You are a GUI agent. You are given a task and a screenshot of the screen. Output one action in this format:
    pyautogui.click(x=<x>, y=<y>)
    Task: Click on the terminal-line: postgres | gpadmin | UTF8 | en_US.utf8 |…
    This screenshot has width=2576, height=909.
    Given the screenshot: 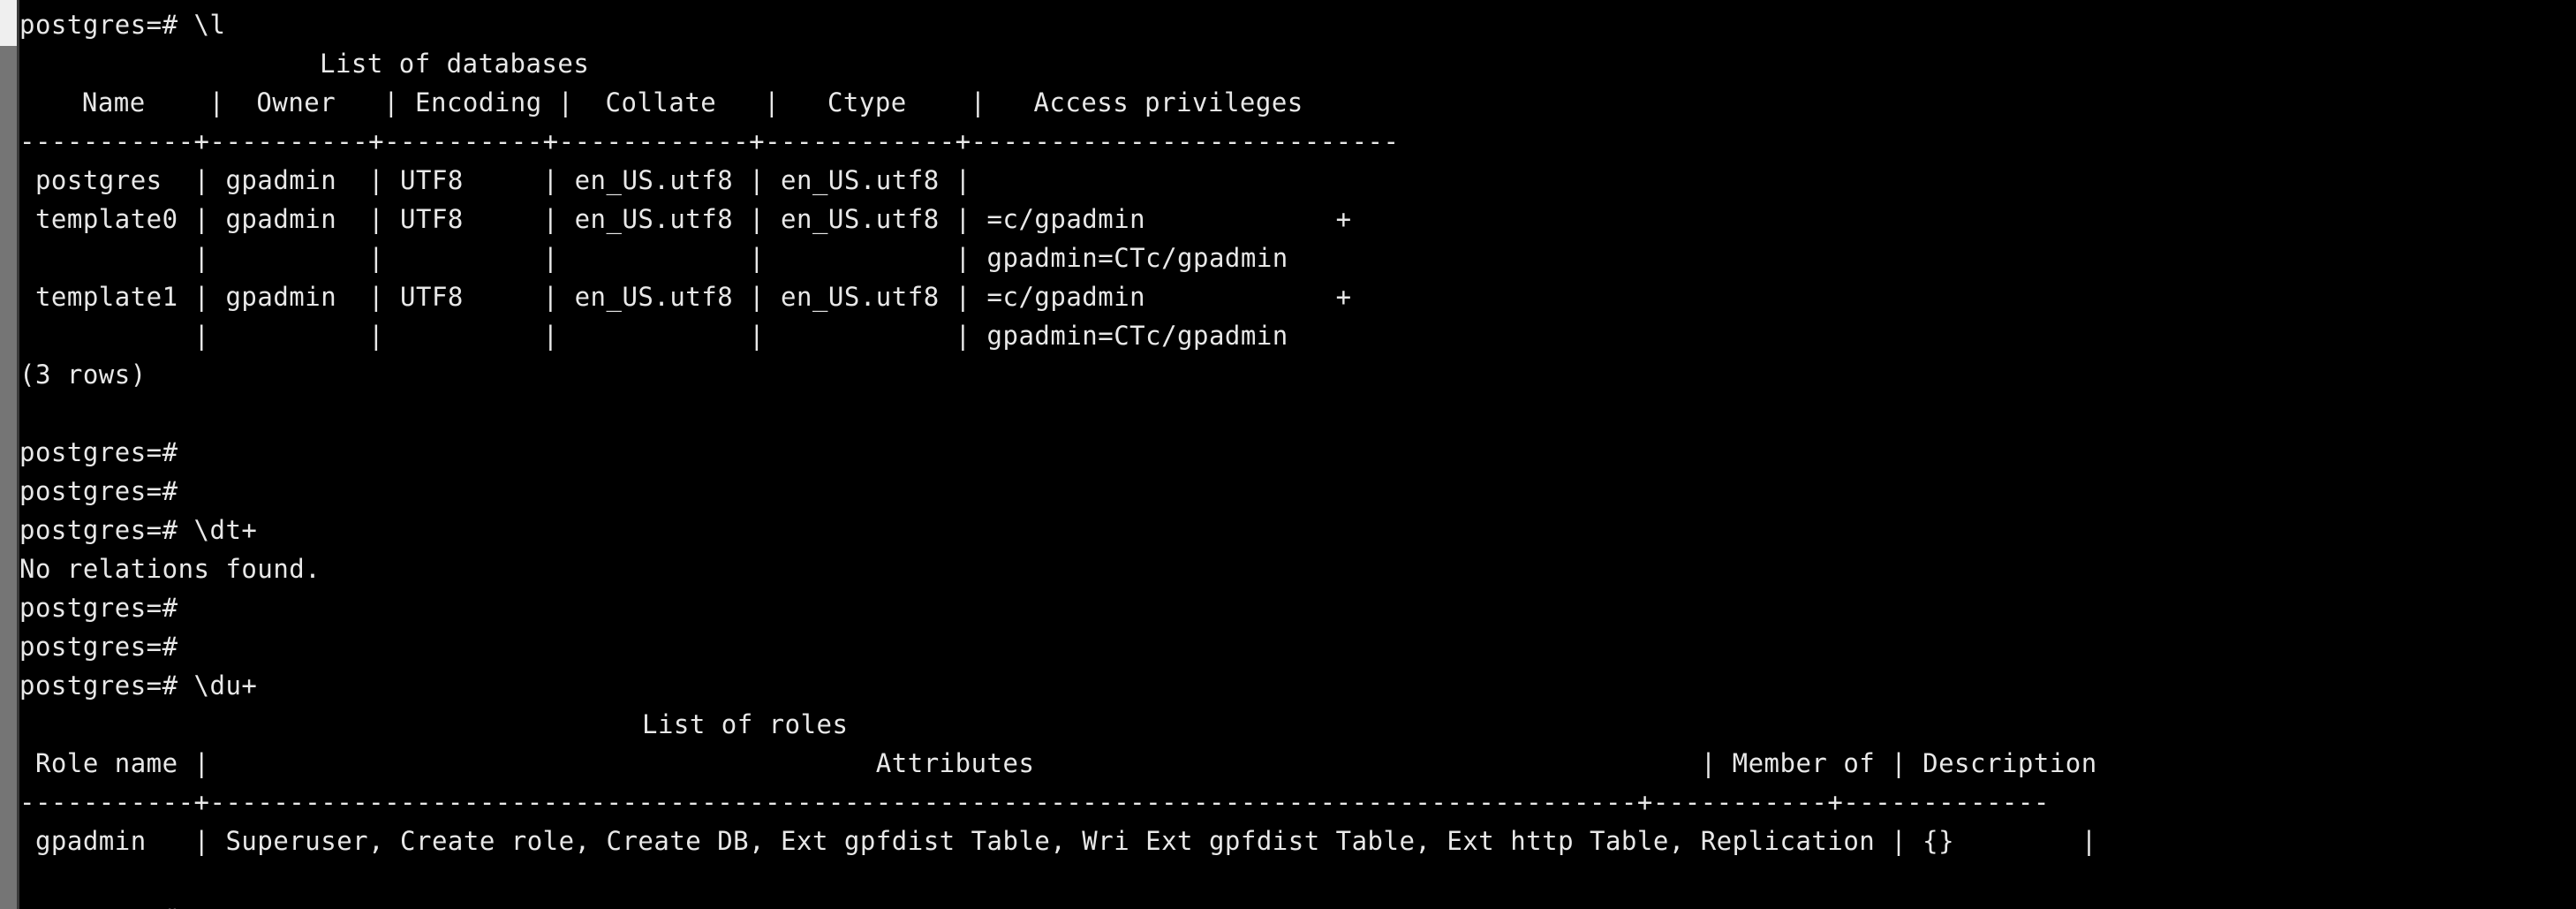 What is the action you would take?
    pyautogui.click(x=495, y=180)
    